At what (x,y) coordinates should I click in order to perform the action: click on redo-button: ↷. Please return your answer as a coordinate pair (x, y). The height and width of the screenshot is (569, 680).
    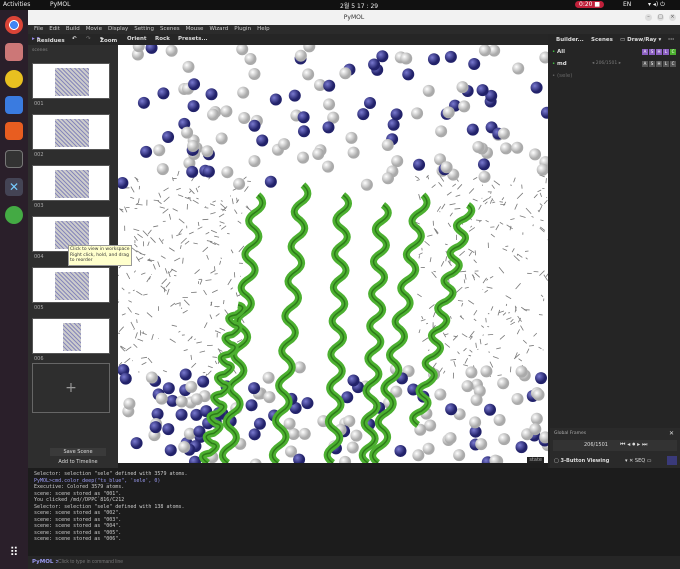
    Looking at the image, I should click on (88, 39).